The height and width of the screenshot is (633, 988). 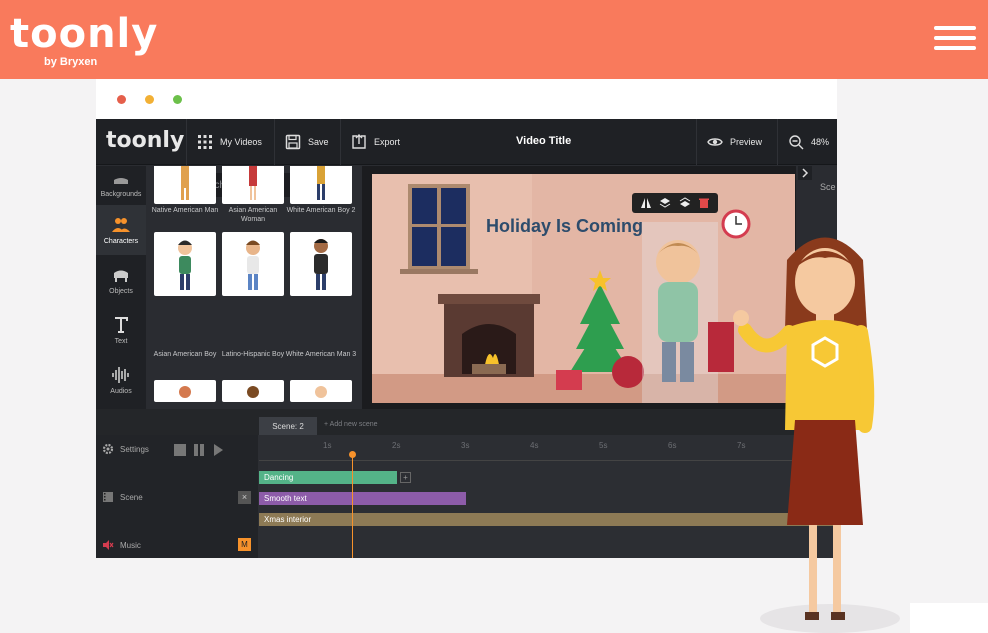 What do you see at coordinates (108, 449) in the screenshot?
I see `settings-gear-icon` at bounding box center [108, 449].